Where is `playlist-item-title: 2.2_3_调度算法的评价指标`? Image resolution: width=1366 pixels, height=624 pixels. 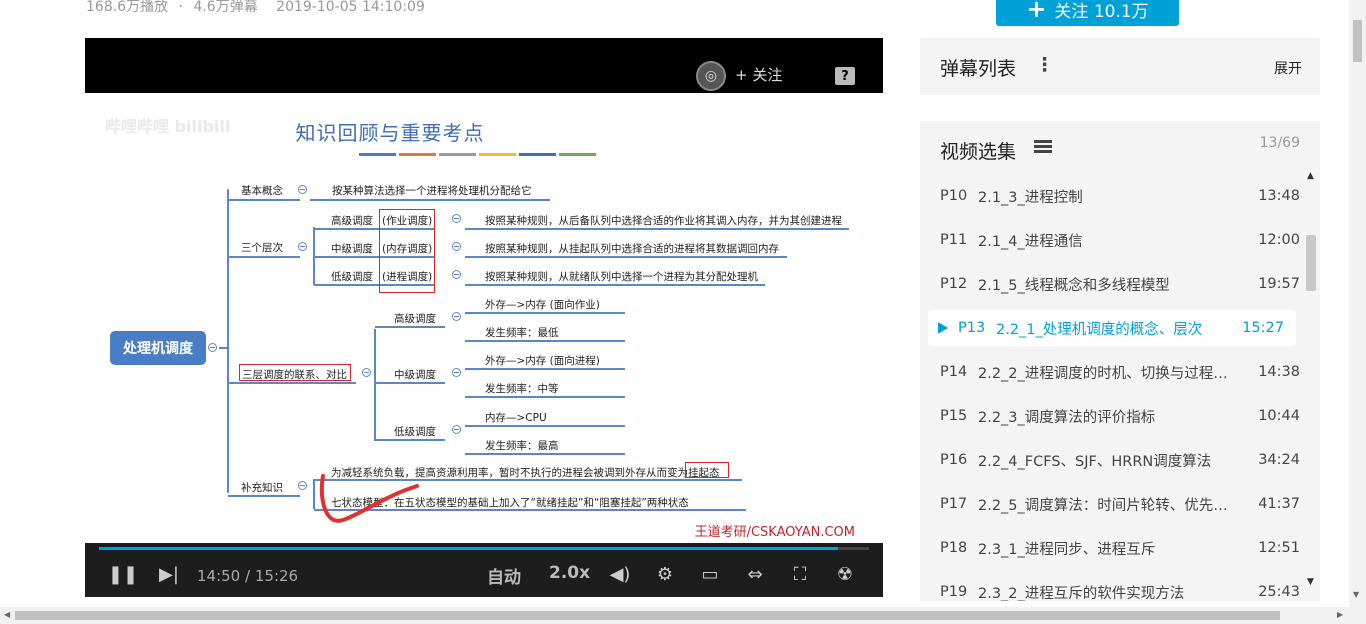
playlist-item-title: 2.2_3_调度算法的评价指标 is located at coordinates (1067, 417).